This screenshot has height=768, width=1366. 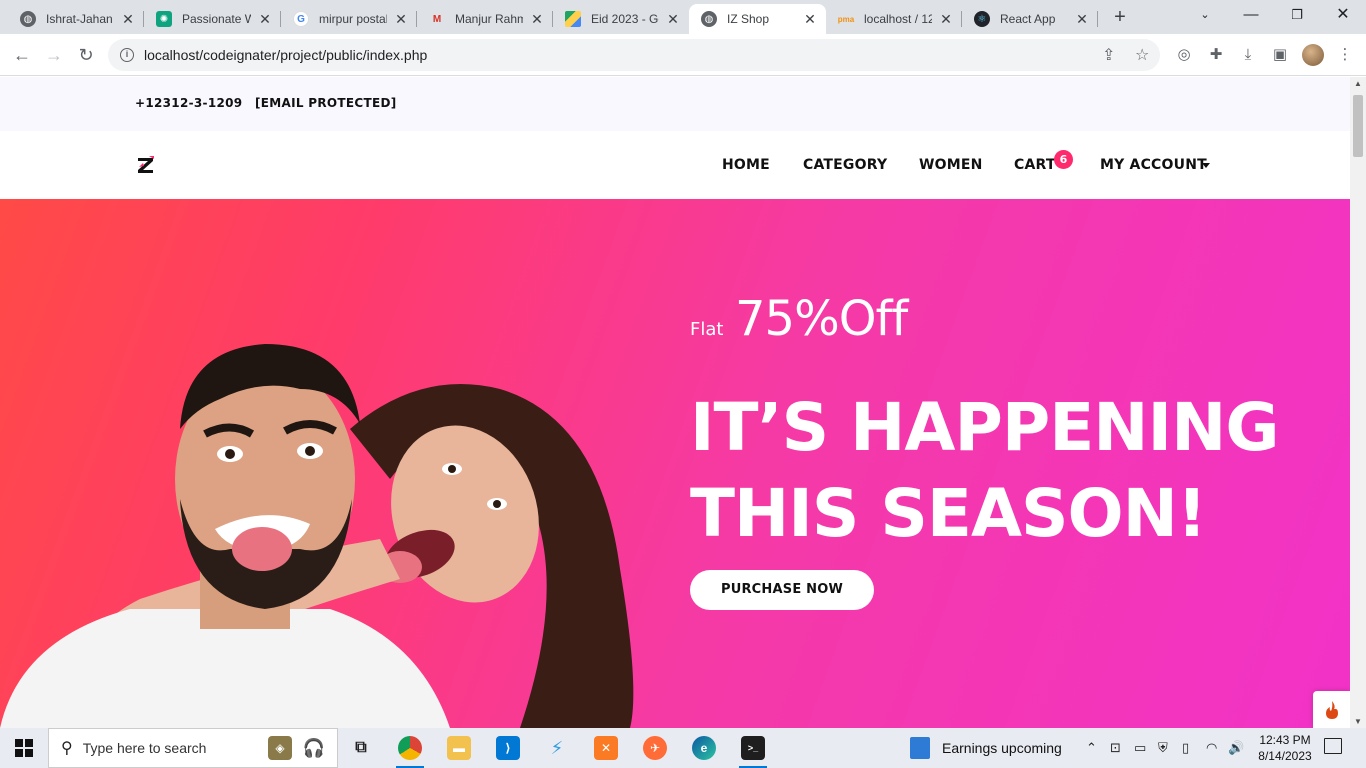 I want to click on purchase-now-button: PURCHASE NOW, so click(x=782, y=590).